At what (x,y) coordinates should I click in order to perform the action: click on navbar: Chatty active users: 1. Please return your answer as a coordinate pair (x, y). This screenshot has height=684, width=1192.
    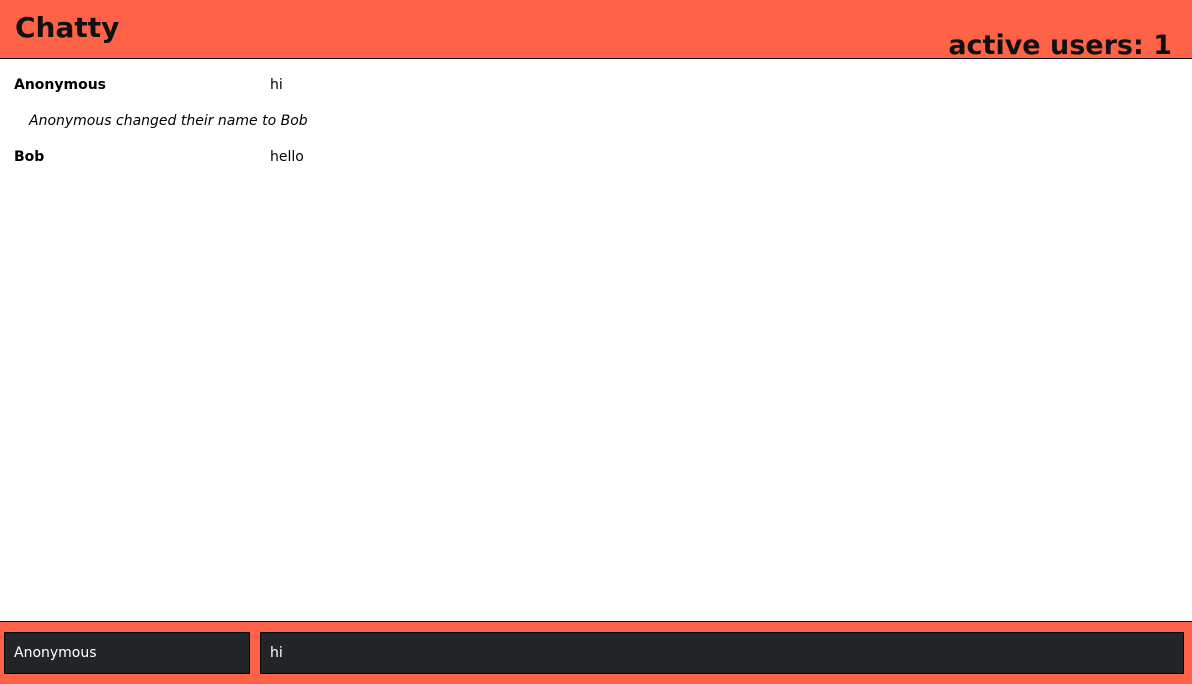
    Looking at the image, I should click on (596, 30).